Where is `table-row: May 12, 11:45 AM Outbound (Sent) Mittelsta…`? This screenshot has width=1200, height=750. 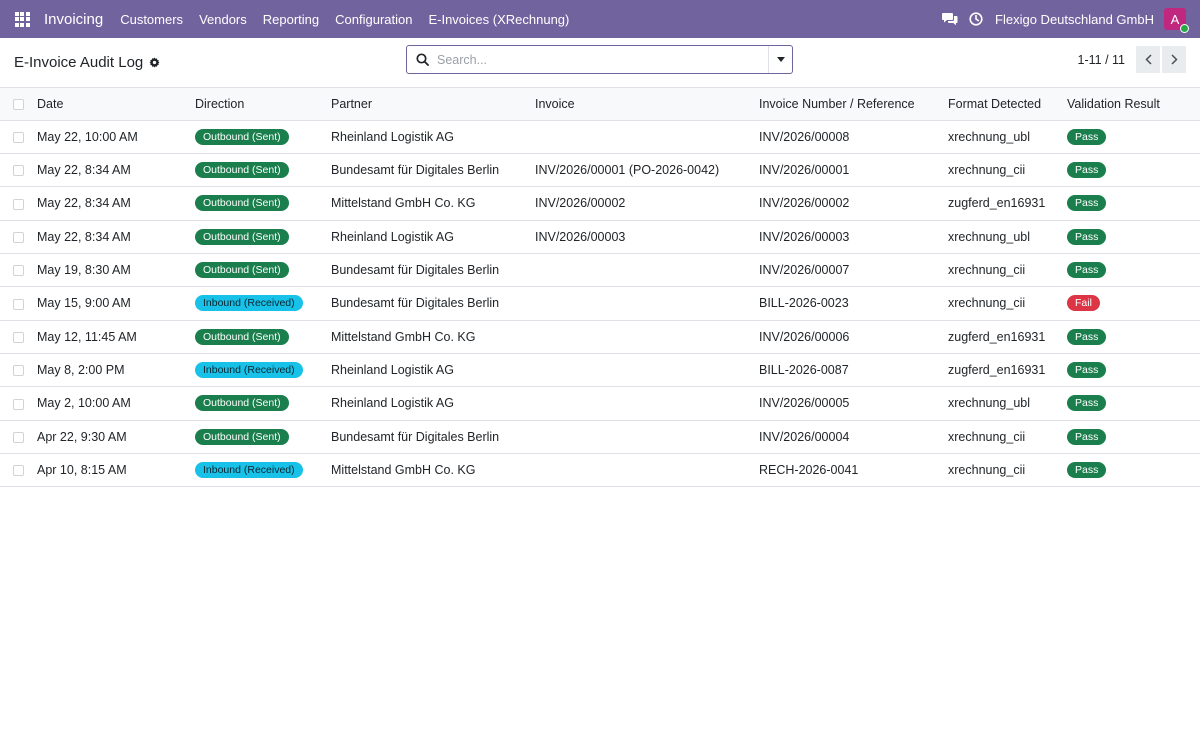
table-row: May 12, 11:45 AM Outbound (Sent) Mittelsta… is located at coordinates (600, 337).